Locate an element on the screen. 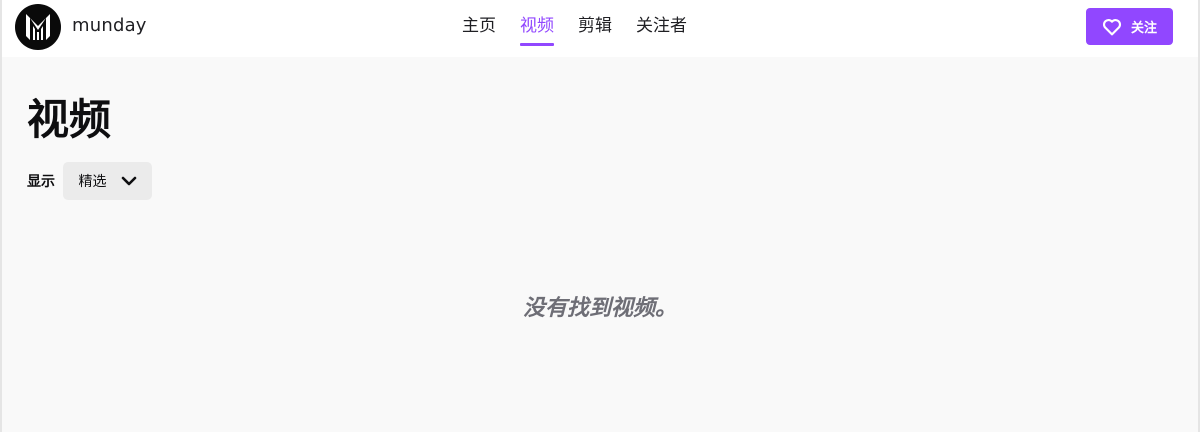 The height and width of the screenshot is (432, 1200). filter-dropdown: 精选 is located at coordinates (107, 181).